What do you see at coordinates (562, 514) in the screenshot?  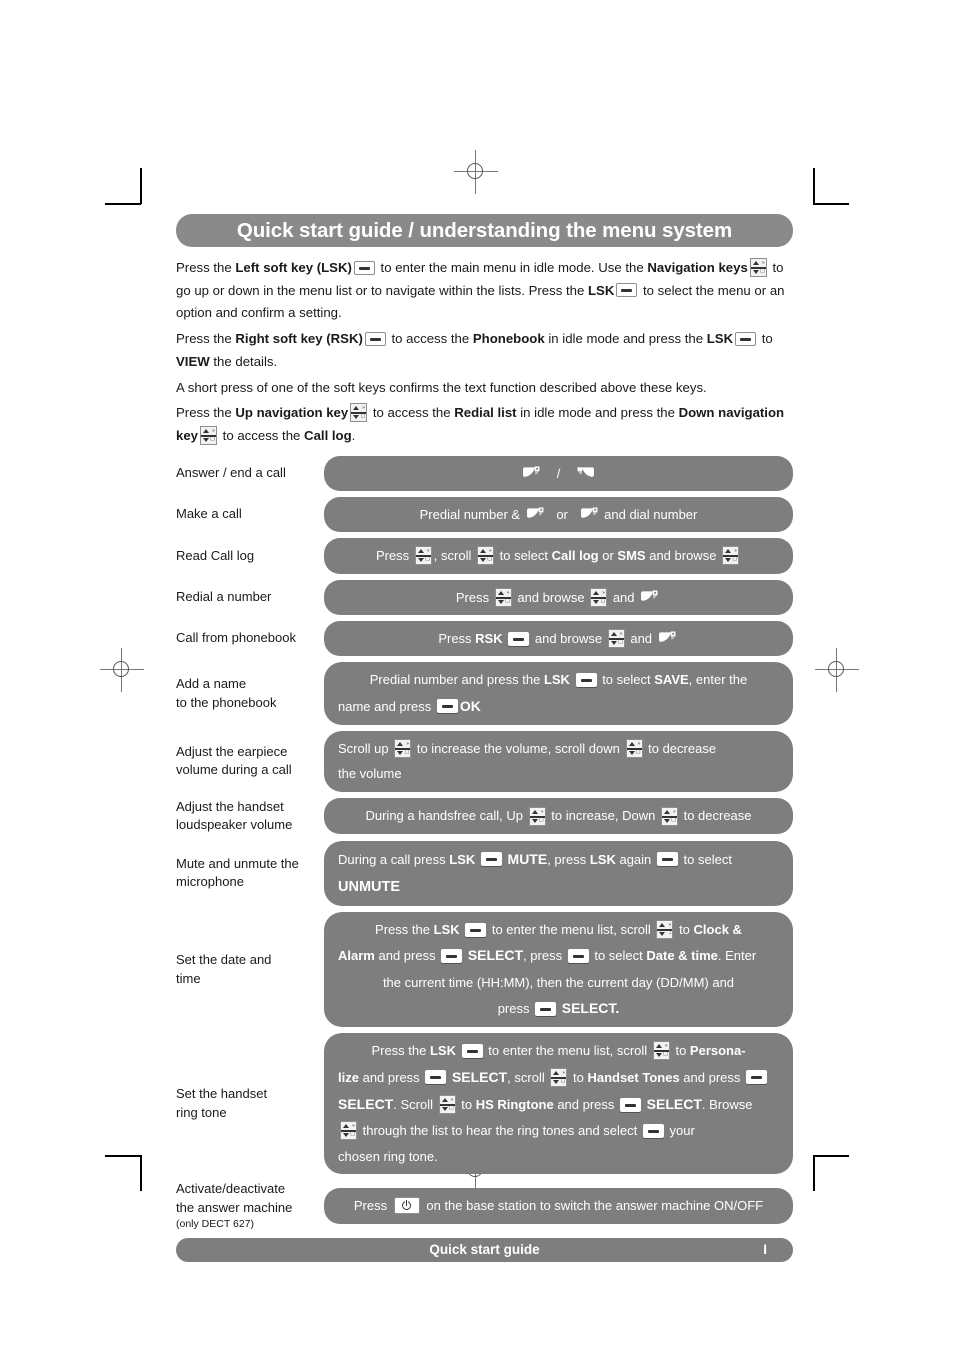 I see `row2-text-b: or` at bounding box center [562, 514].